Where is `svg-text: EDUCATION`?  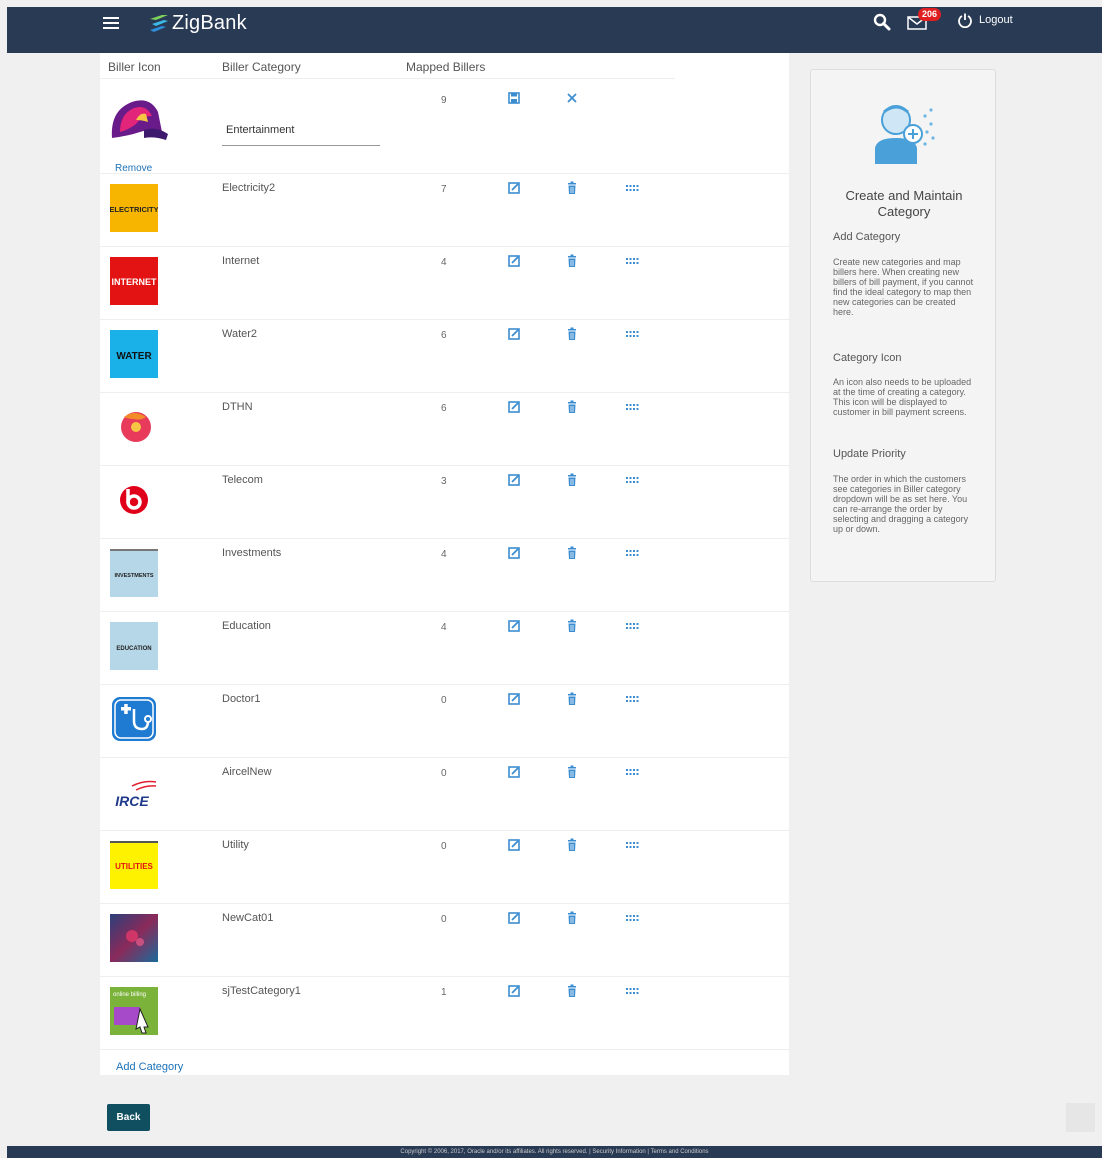
svg-text: EDUCATION is located at coordinates (133, 649).